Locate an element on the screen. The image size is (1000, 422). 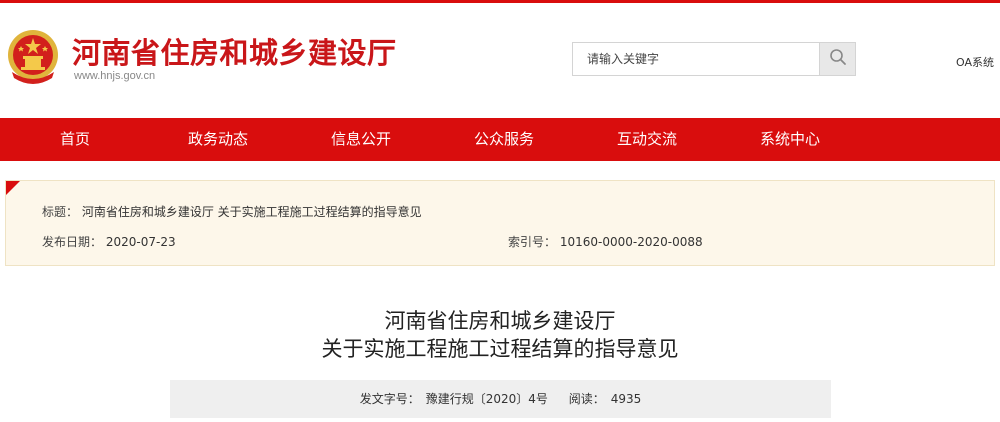
site-url: www.hnjs.gov.cn is located at coordinates (115, 76).